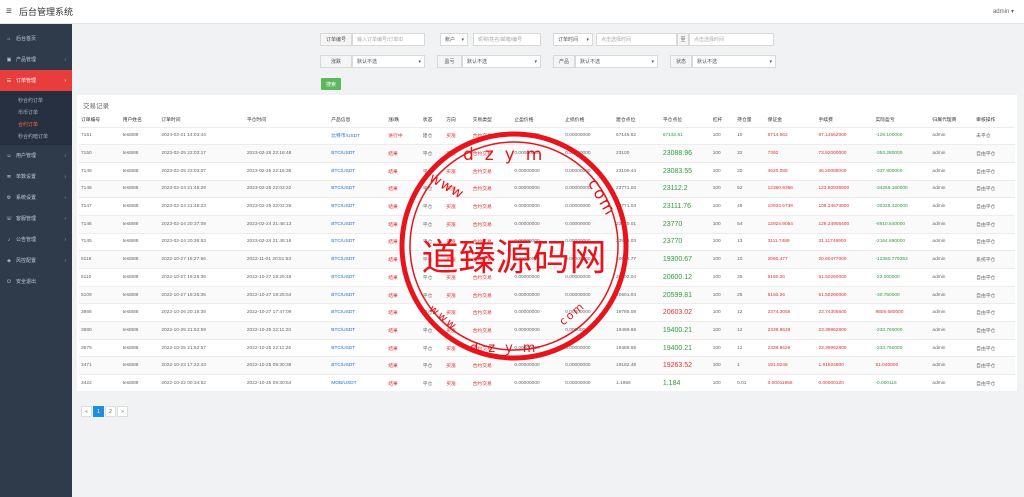 This screenshot has width=1024, height=497. What do you see at coordinates (685, 206) in the screenshot?
I see `table-cell: 23111.76` at bounding box center [685, 206].